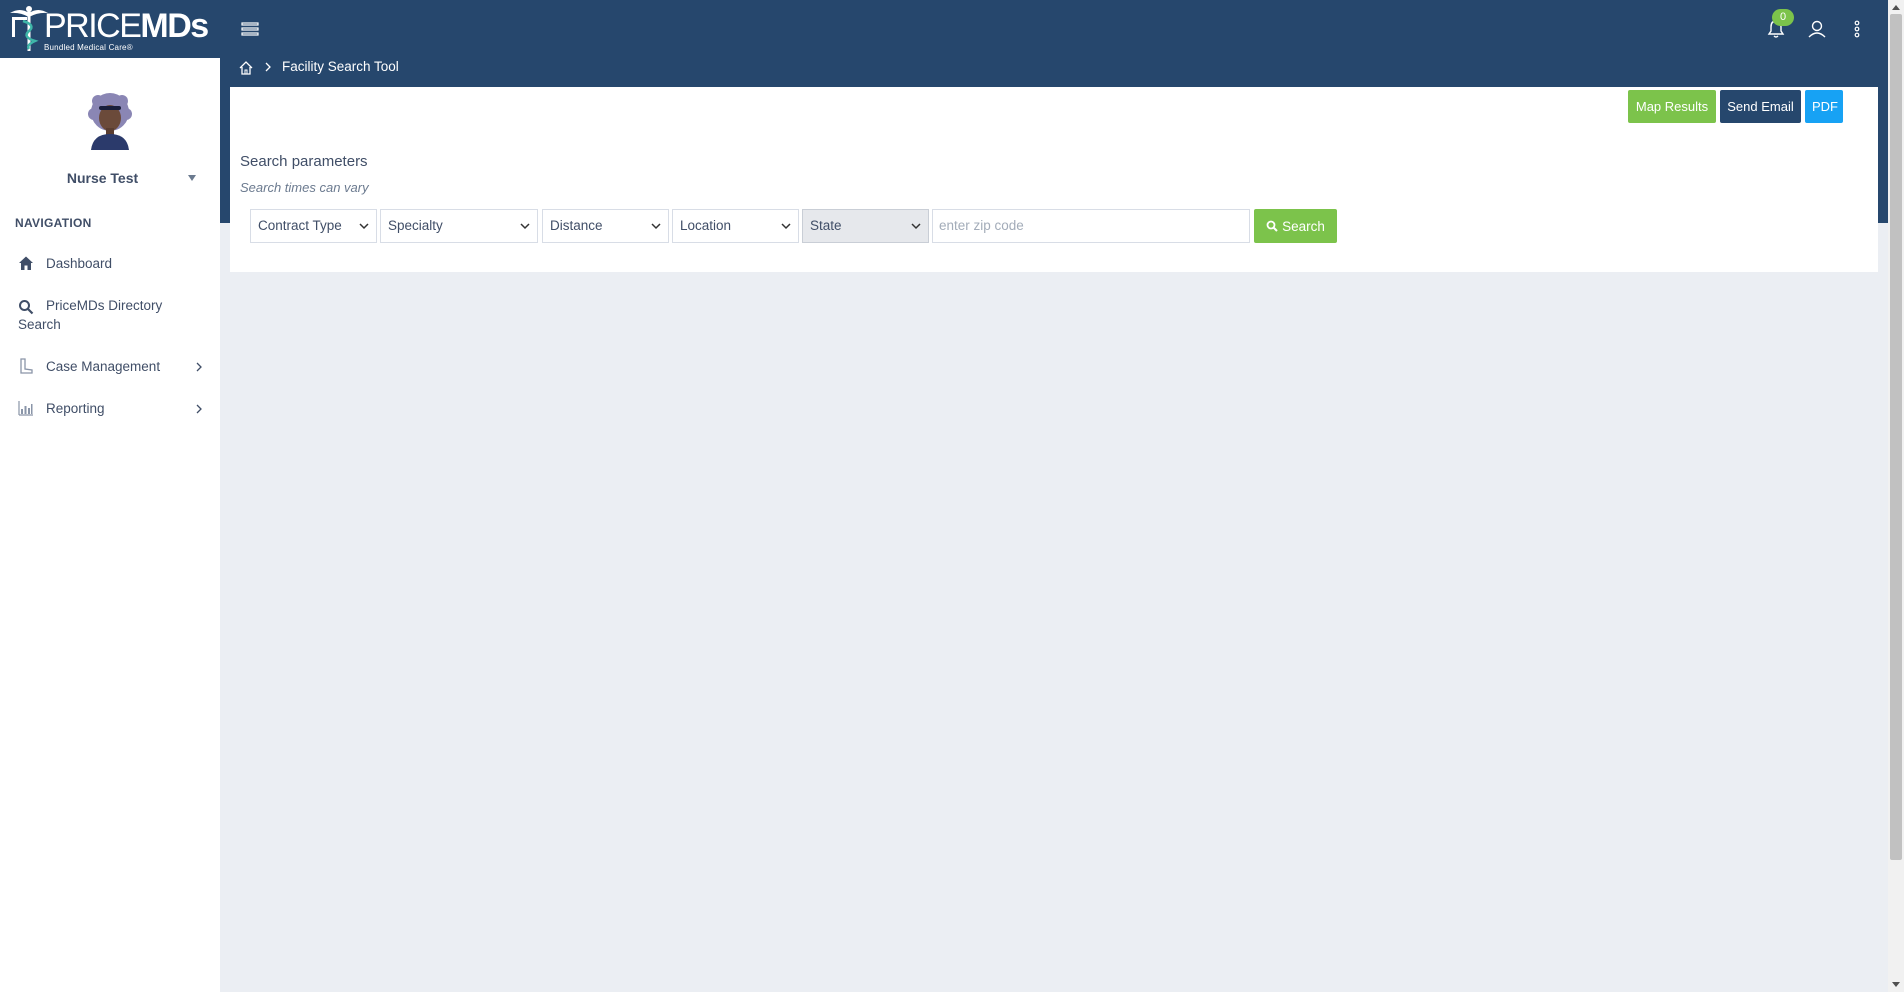  I want to click on search-parameters-title: Search parameters, so click(304, 161).